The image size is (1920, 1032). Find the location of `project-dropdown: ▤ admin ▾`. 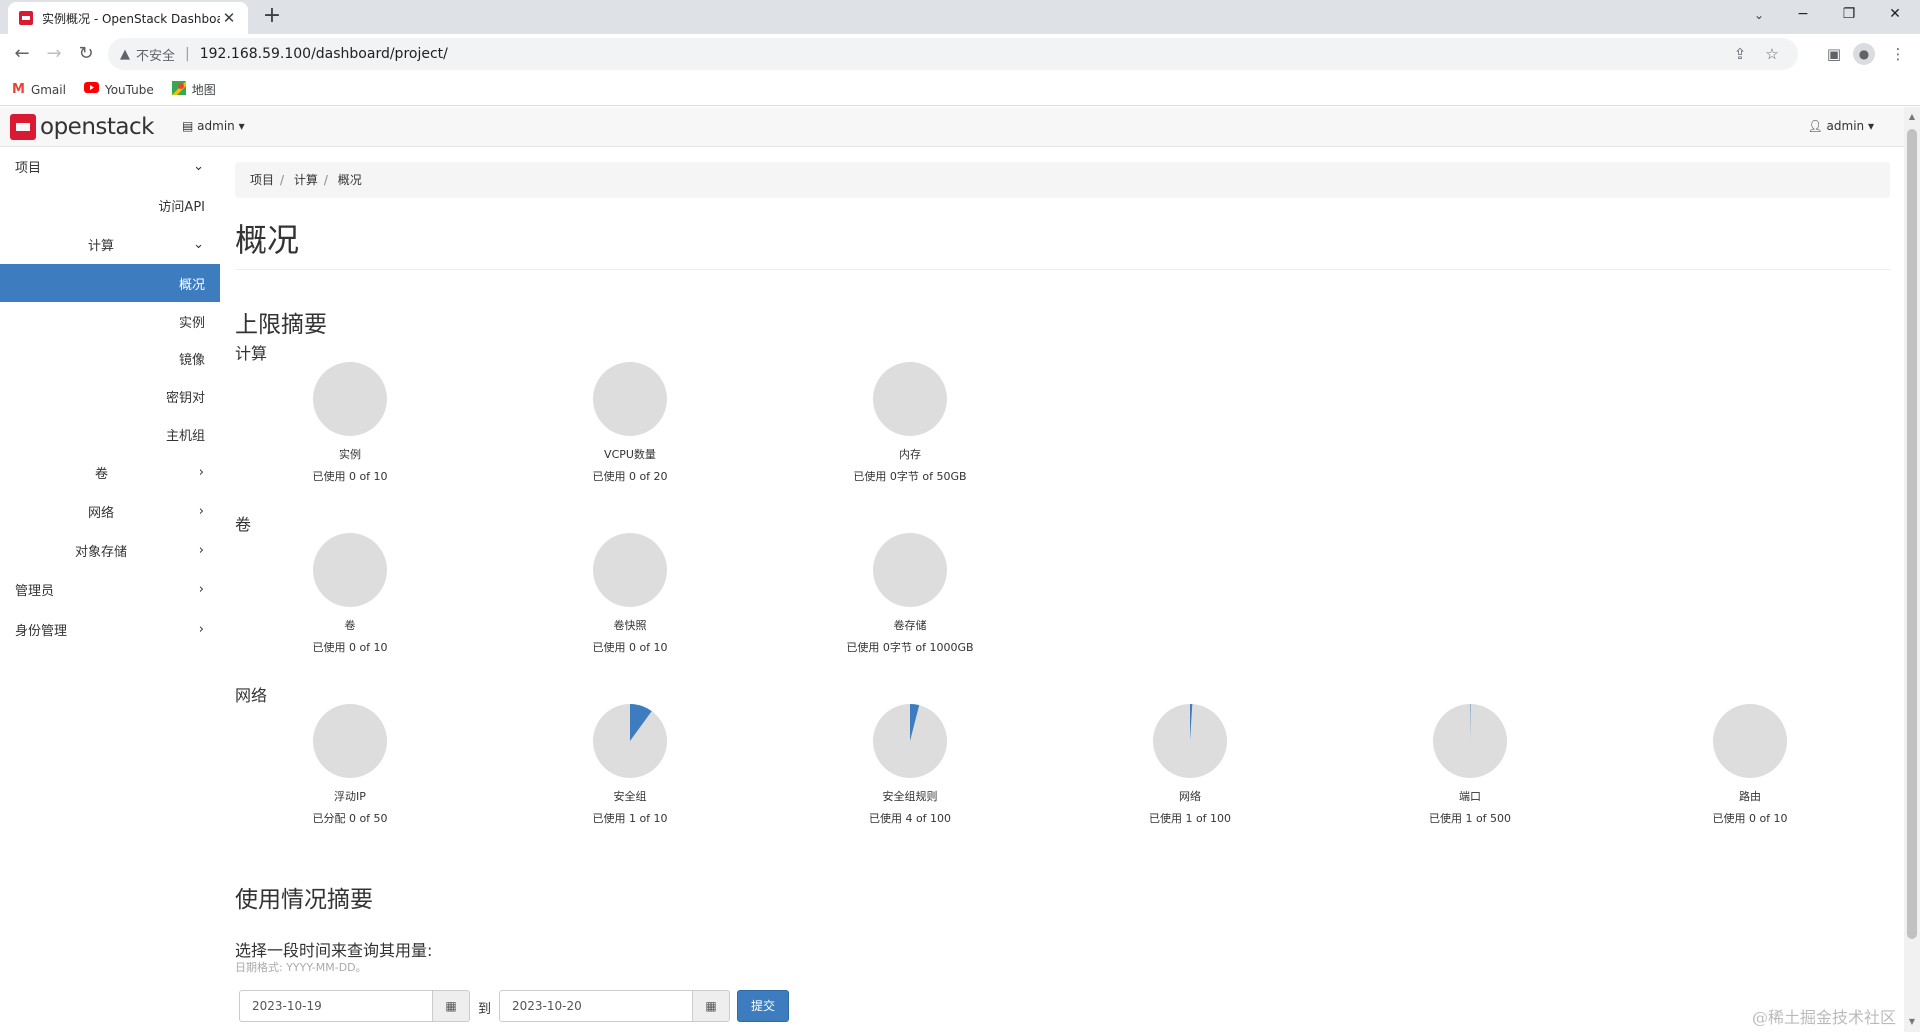

project-dropdown: ▤ admin ▾ is located at coordinates (213, 126).